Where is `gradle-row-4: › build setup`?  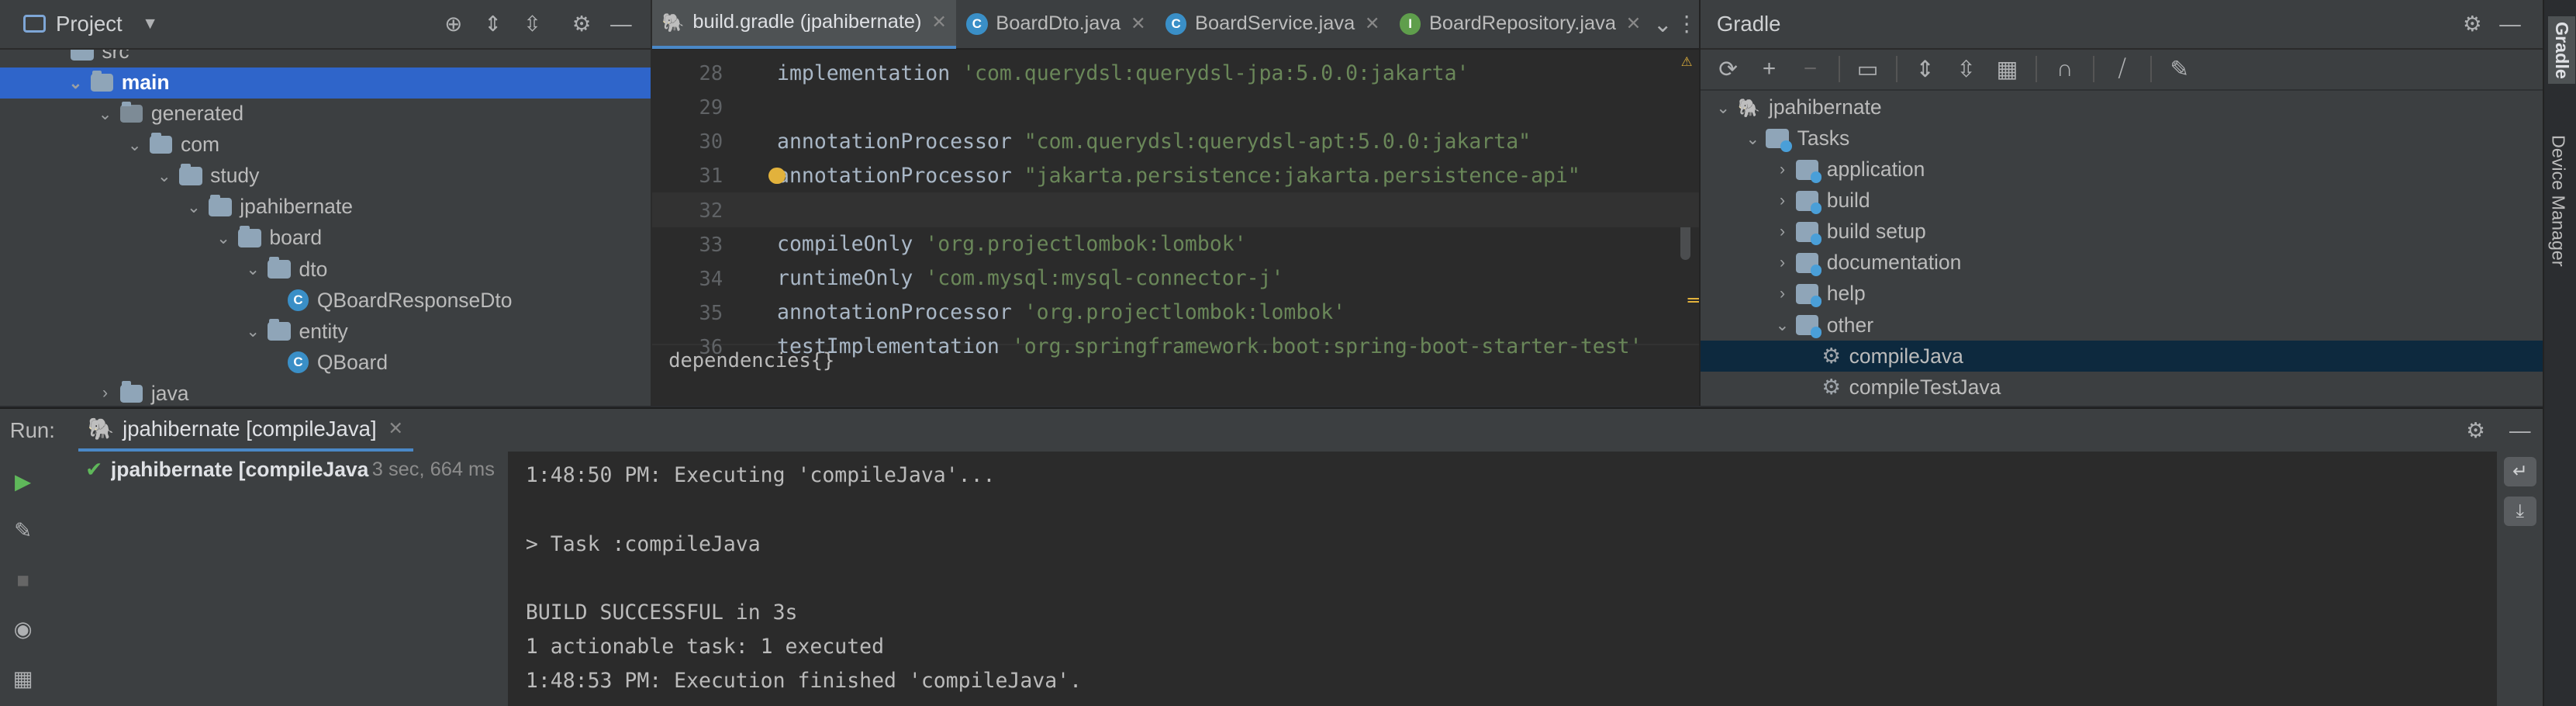 gradle-row-4: › build setup is located at coordinates (2122, 231).